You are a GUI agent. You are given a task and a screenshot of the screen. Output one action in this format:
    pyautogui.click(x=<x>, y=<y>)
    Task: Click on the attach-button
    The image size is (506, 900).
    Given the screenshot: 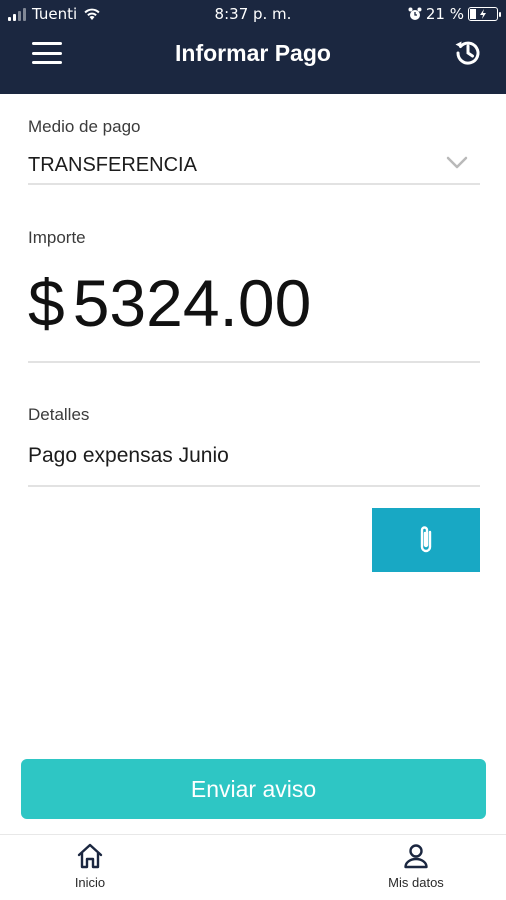 What is the action you would take?
    pyautogui.click(x=426, y=540)
    